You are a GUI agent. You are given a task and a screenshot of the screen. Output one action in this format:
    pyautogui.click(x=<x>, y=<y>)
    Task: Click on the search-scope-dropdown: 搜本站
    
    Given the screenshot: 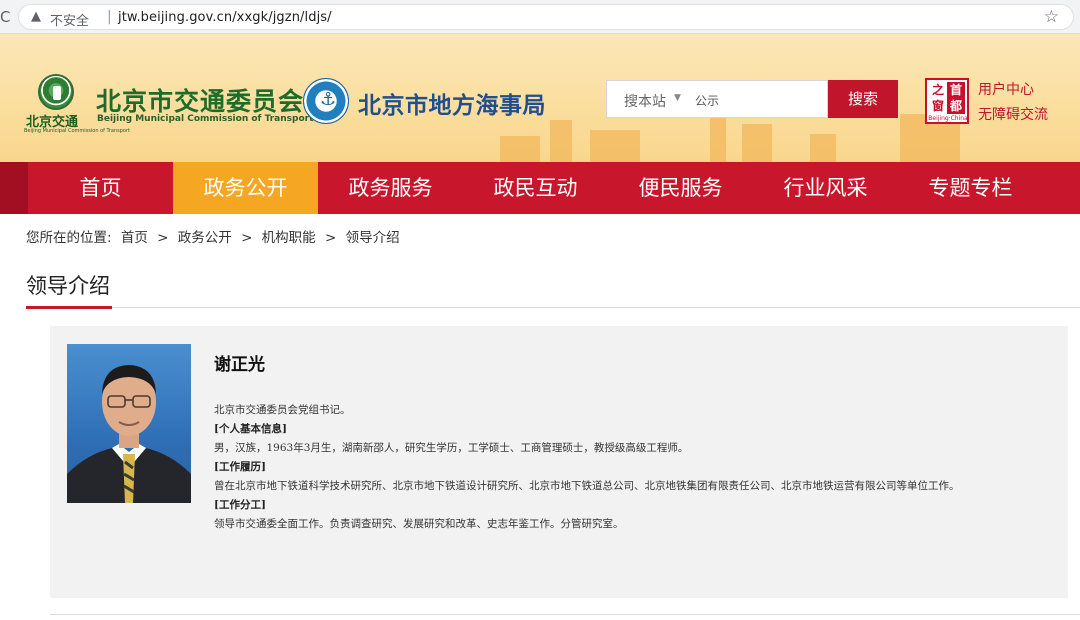 What is the action you would take?
    pyautogui.click(x=645, y=101)
    